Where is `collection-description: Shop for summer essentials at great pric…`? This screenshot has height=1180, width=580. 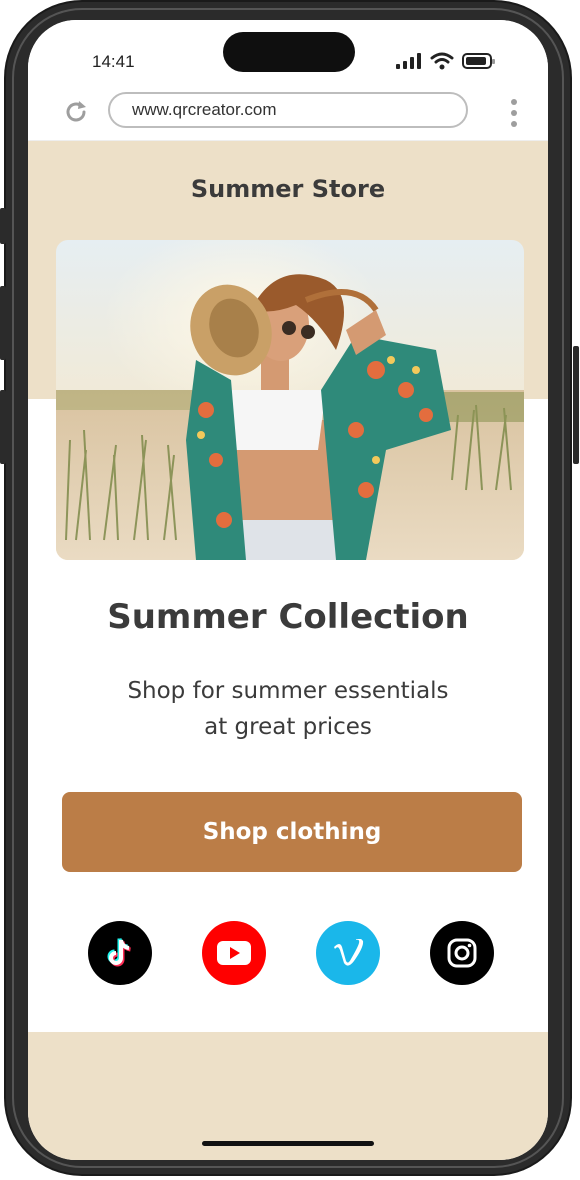 collection-description: Shop for summer essentials at great pric… is located at coordinates (288, 709).